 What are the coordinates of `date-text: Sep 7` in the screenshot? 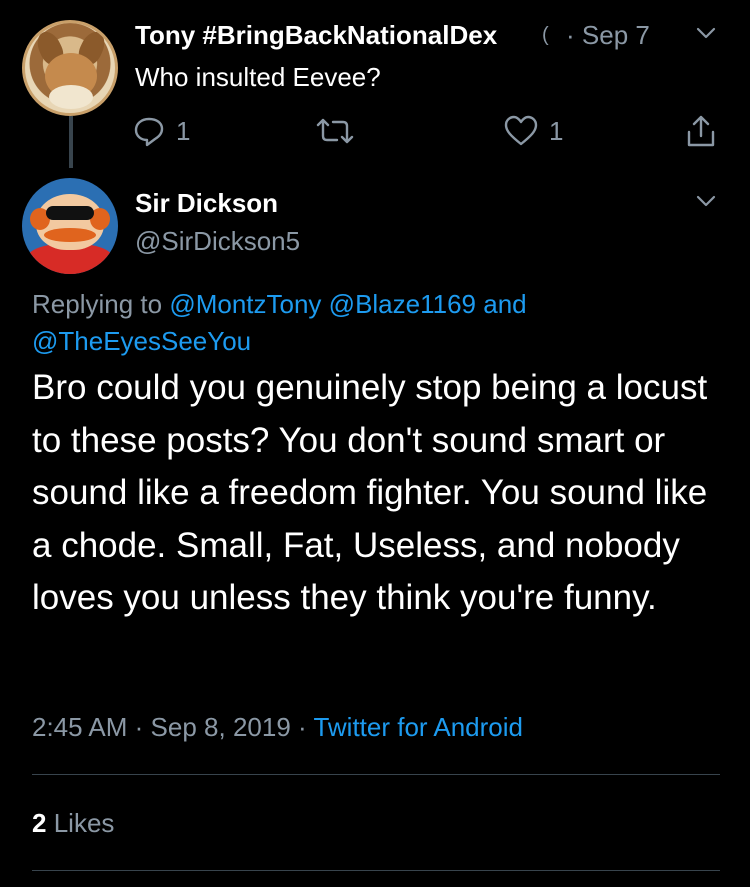 It's located at (616, 35).